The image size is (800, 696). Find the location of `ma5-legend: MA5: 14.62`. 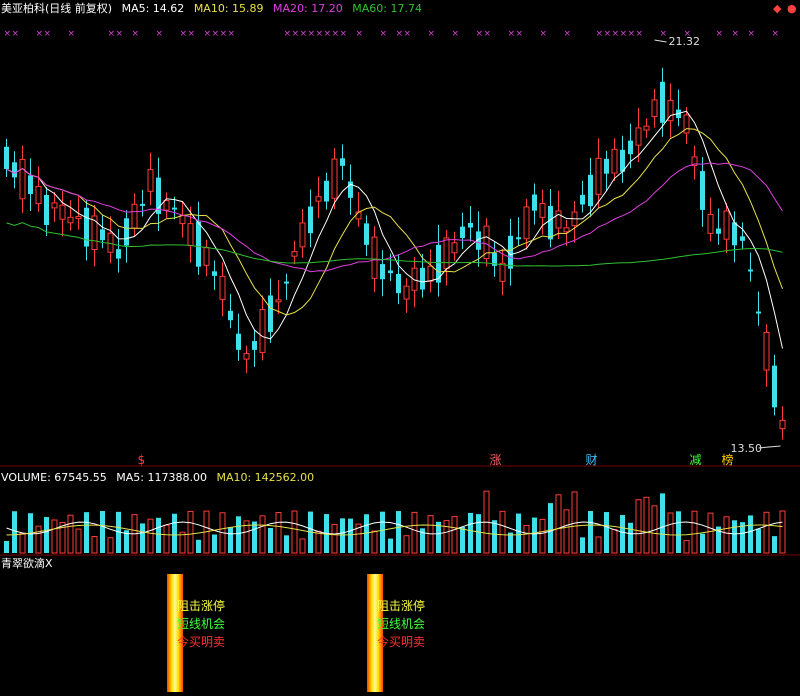

ma5-legend: MA5: 14.62 is located at coordinates (153, 8).